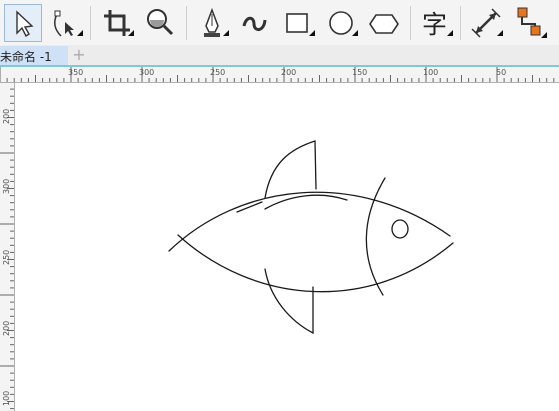  I want to click on zoom-tool-button, so click(160, 23).